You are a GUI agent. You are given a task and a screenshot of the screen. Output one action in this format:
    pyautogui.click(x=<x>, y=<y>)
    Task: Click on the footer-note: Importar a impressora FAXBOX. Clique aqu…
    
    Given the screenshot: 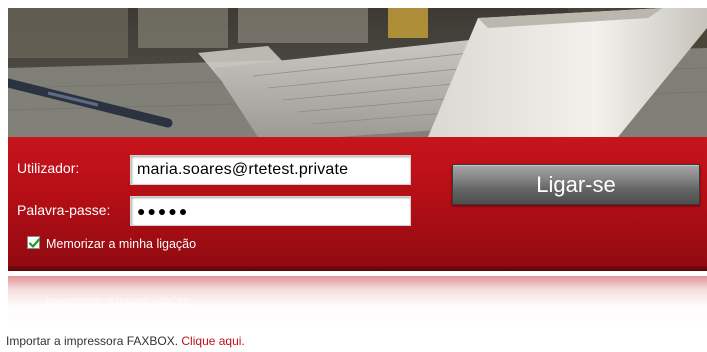 What is the action you would take?
    pyautogui.click(x=125, y=341)
    